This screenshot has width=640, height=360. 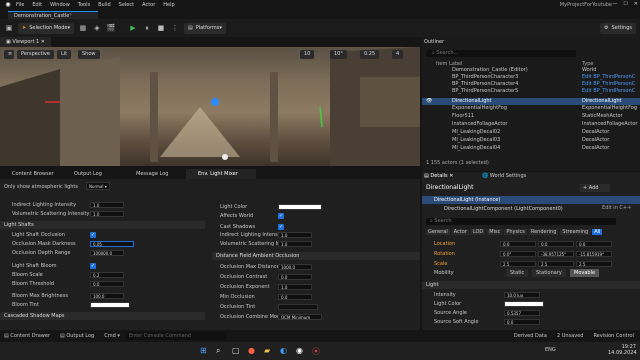 What do you see at coordinates (300, 207) in the screenshot?
I see `light-color-swatch` at bounding box center [300, 207].